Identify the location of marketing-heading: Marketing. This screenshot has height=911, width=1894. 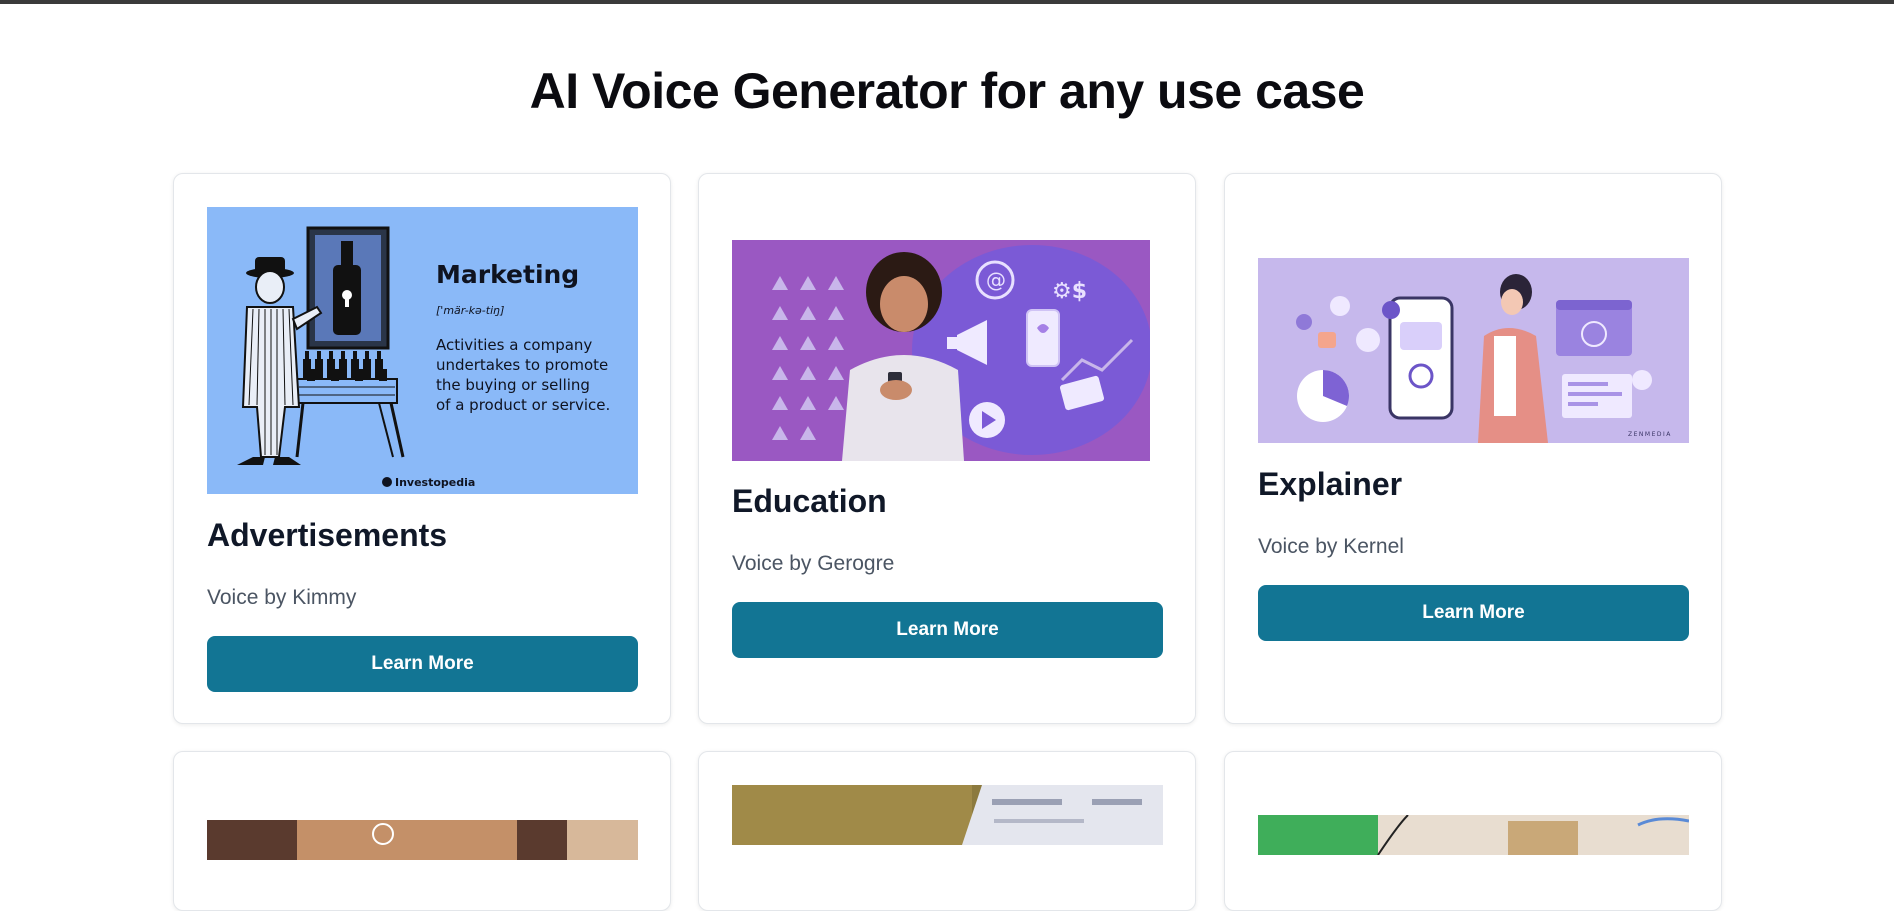
(507, 274).